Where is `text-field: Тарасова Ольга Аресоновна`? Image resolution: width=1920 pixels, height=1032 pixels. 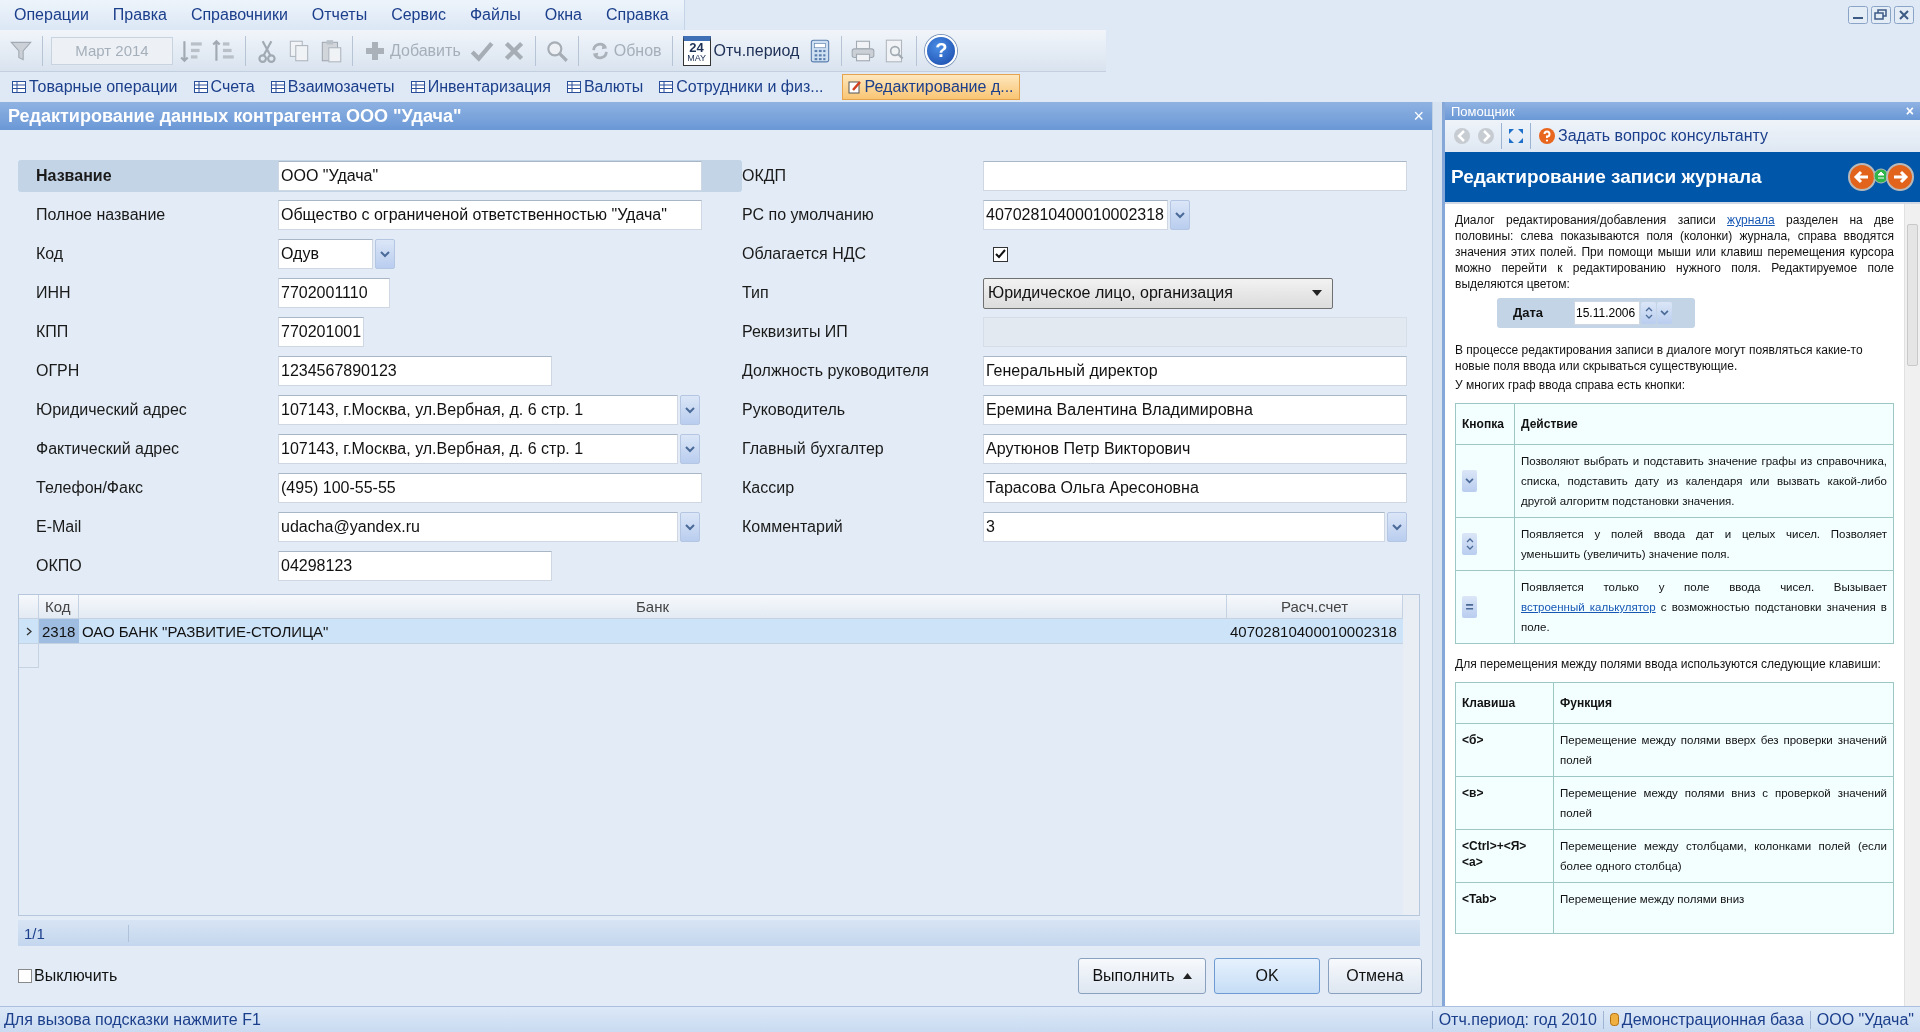
text-field: Тарасова Ольга Аресоновна is located at coordinates (1195, 488).